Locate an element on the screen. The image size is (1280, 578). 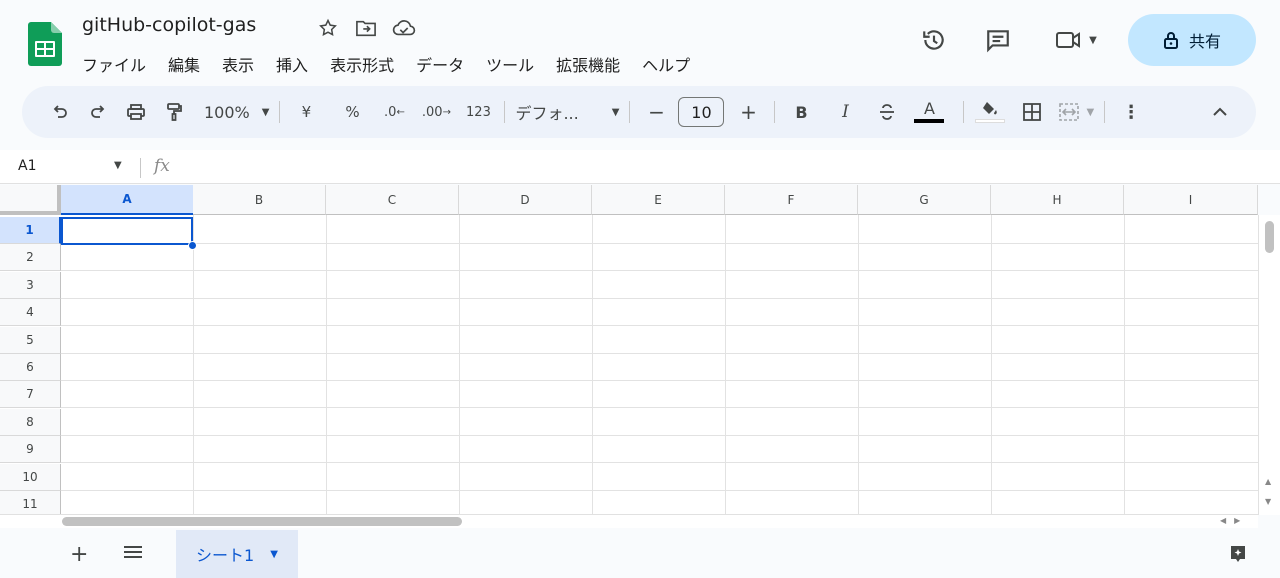
explore-icon is located at coordinates (1238, 556).